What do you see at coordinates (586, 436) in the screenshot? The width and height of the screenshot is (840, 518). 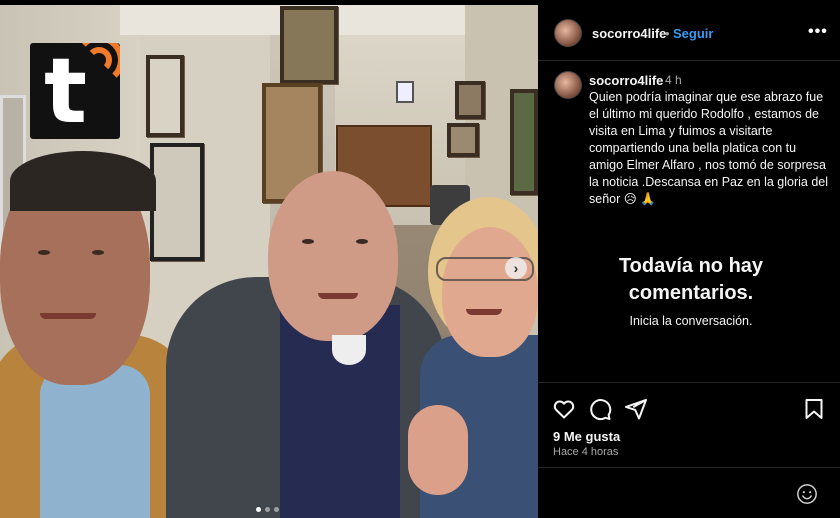 I see `like-count: 9 Me gusta` at bounding box center [586, 436].